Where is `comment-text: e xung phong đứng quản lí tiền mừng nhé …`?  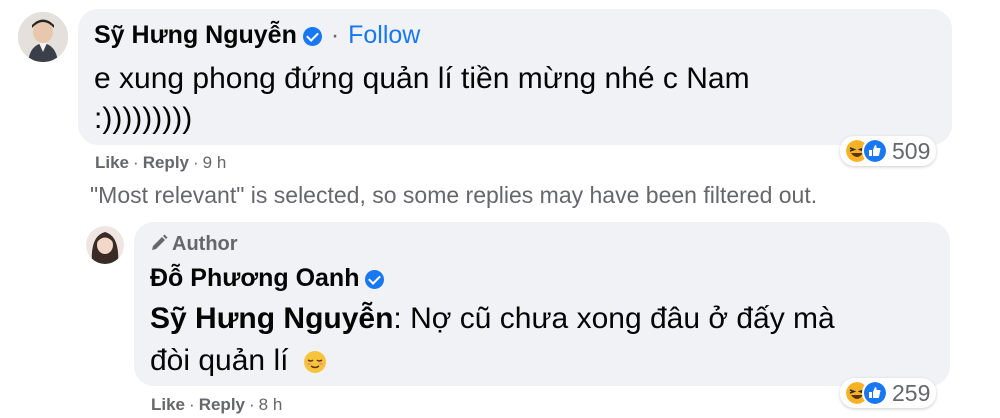 comment-text: e xung phong đứng quản lí tiền mừng nhé … is located at coordinates (422, 99).